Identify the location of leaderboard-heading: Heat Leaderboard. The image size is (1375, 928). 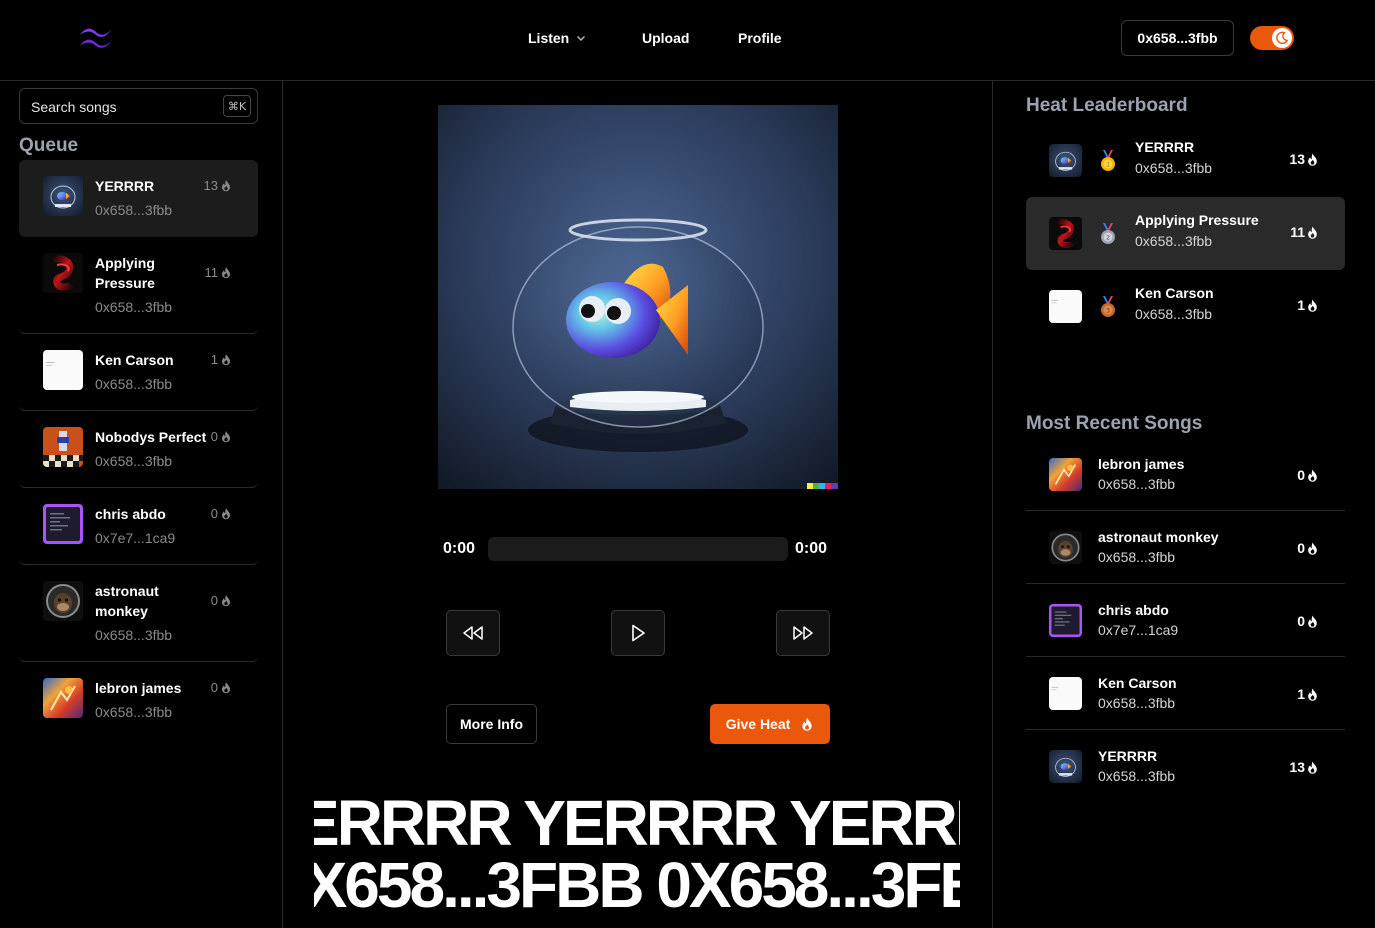
(1107, 105).